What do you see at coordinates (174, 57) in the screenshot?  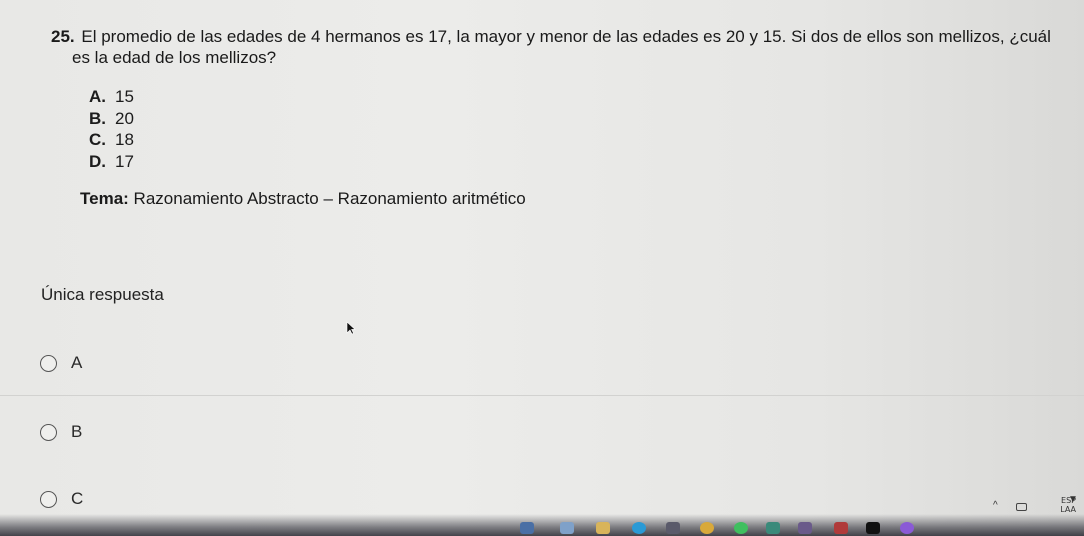 I see `question-line-2: es la edad de los mellizos?` at bounding box center [174, 57].